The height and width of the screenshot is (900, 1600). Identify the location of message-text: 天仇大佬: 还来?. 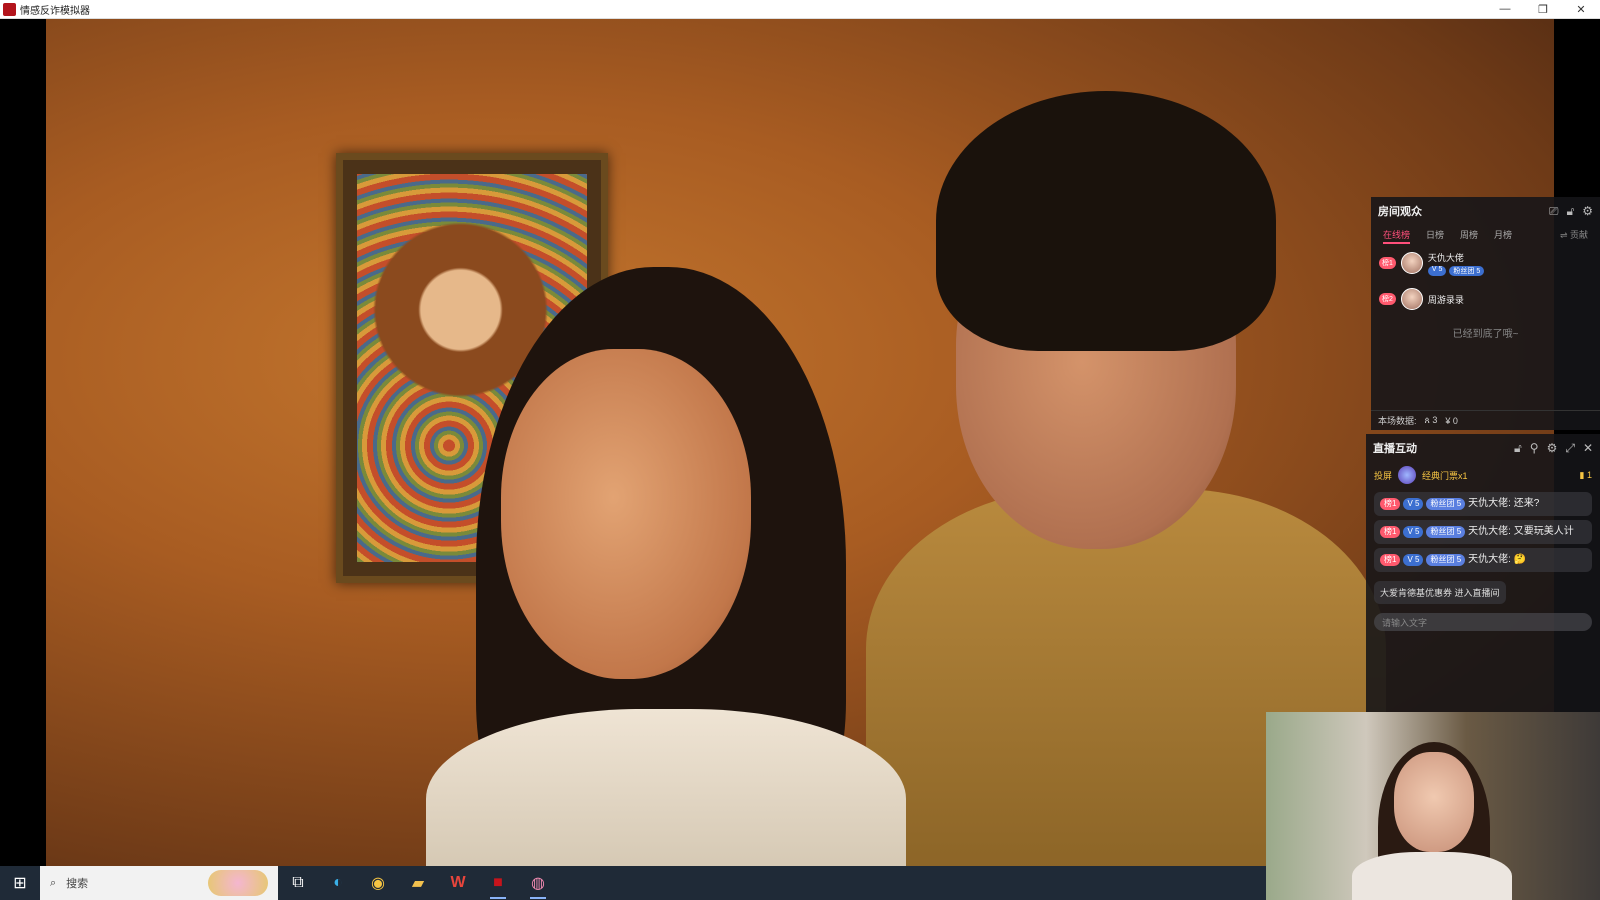
(1504, 503).